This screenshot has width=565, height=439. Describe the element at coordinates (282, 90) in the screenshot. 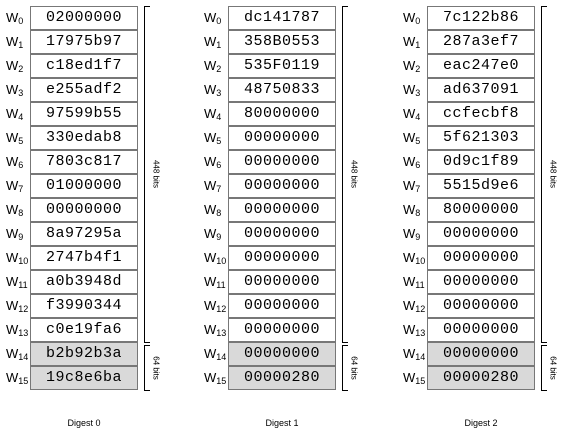

I see `word-value-cell: 48750833` at that location.